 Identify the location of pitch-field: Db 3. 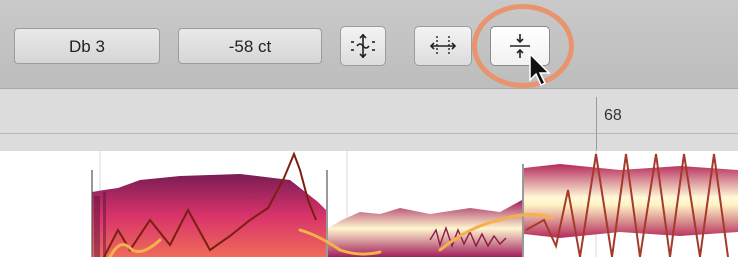
(87, 46).